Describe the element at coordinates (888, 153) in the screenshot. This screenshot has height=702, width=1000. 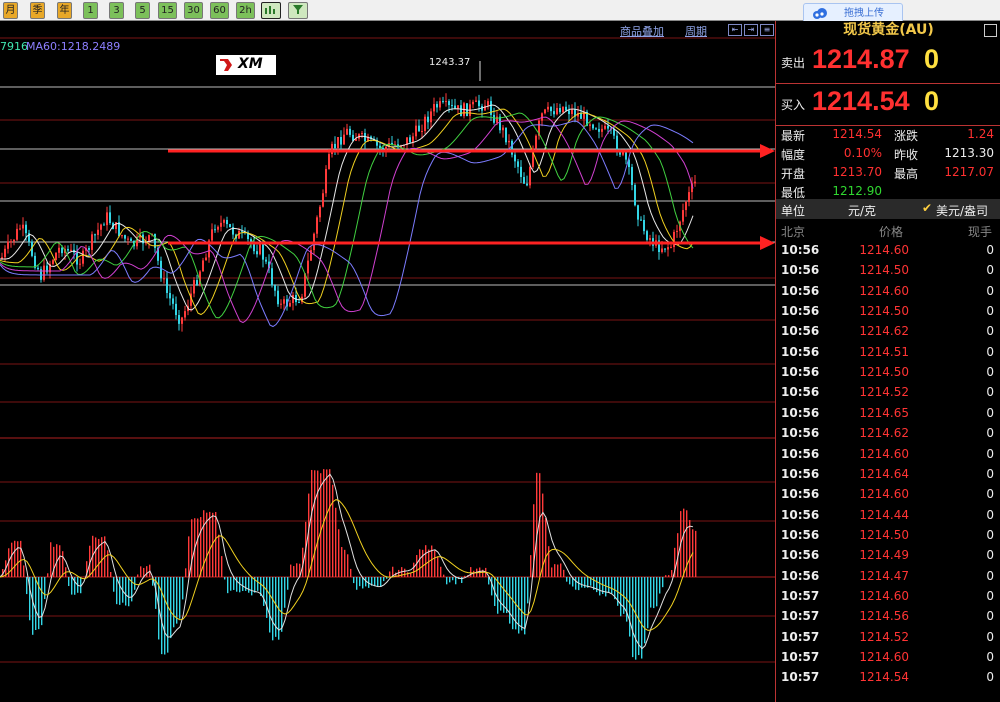
I see `stat-row: 幅度 0.10% 昨收 1213.30` at that location.